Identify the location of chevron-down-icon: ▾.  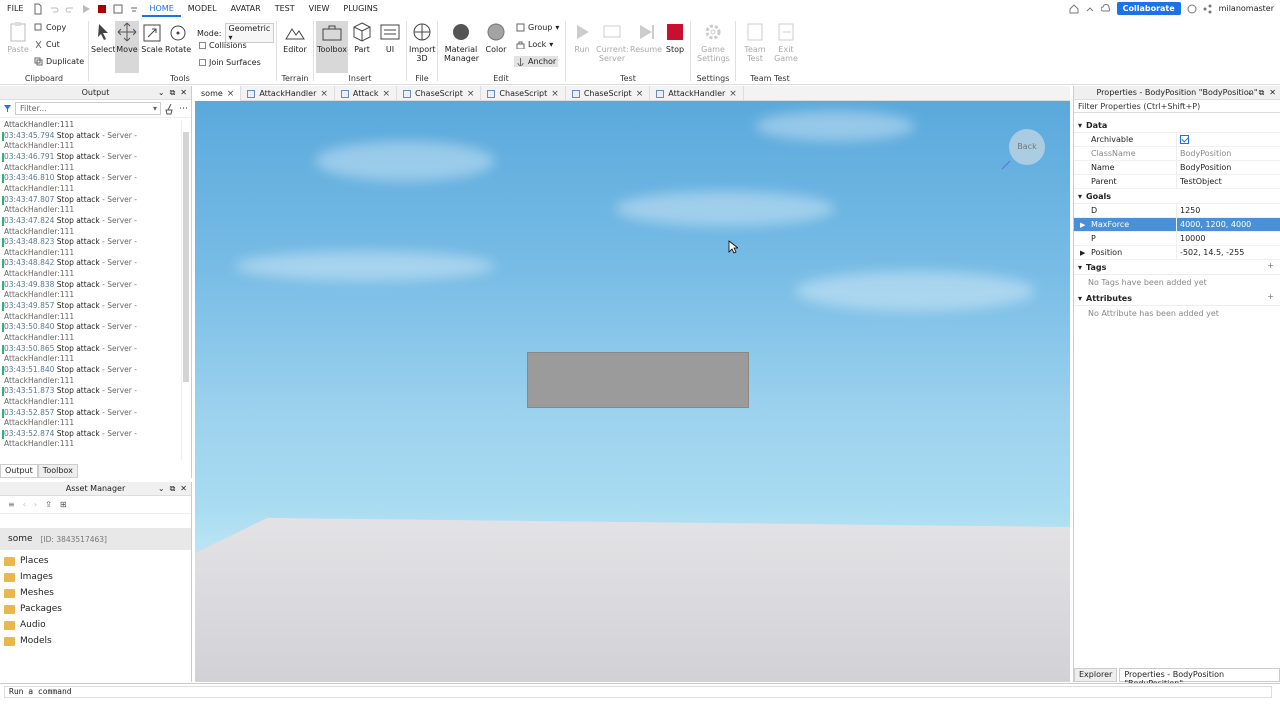
(155, 108).